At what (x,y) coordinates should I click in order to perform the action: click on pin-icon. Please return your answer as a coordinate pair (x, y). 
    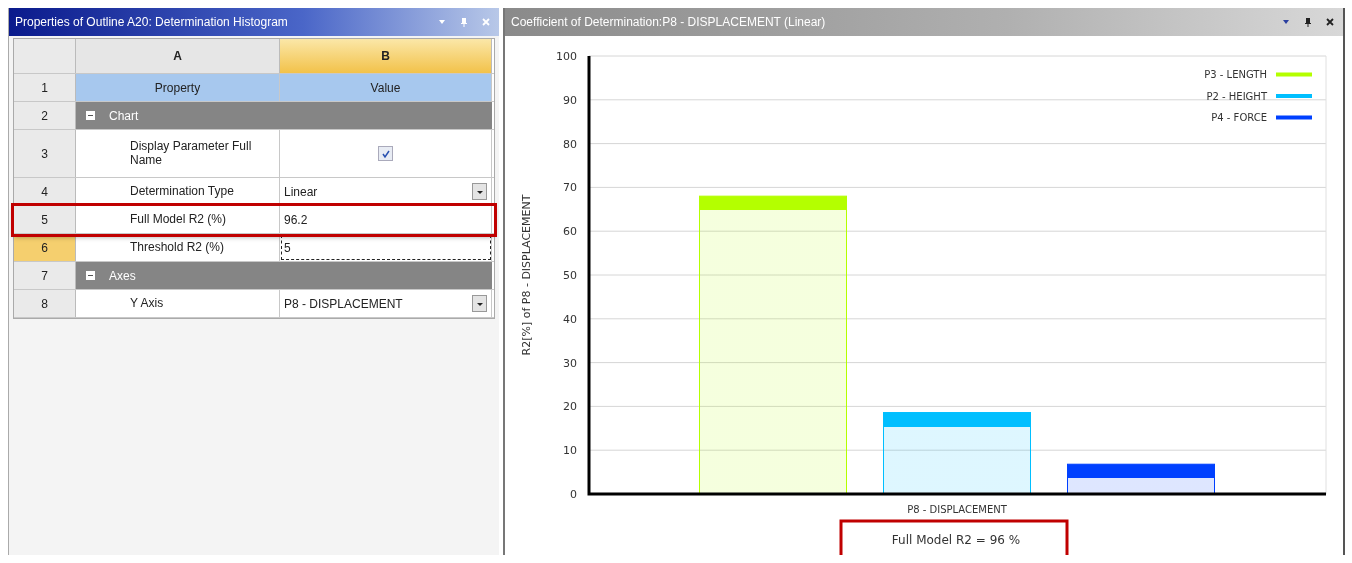
    Looking at the image, I should click on (1308, 22).